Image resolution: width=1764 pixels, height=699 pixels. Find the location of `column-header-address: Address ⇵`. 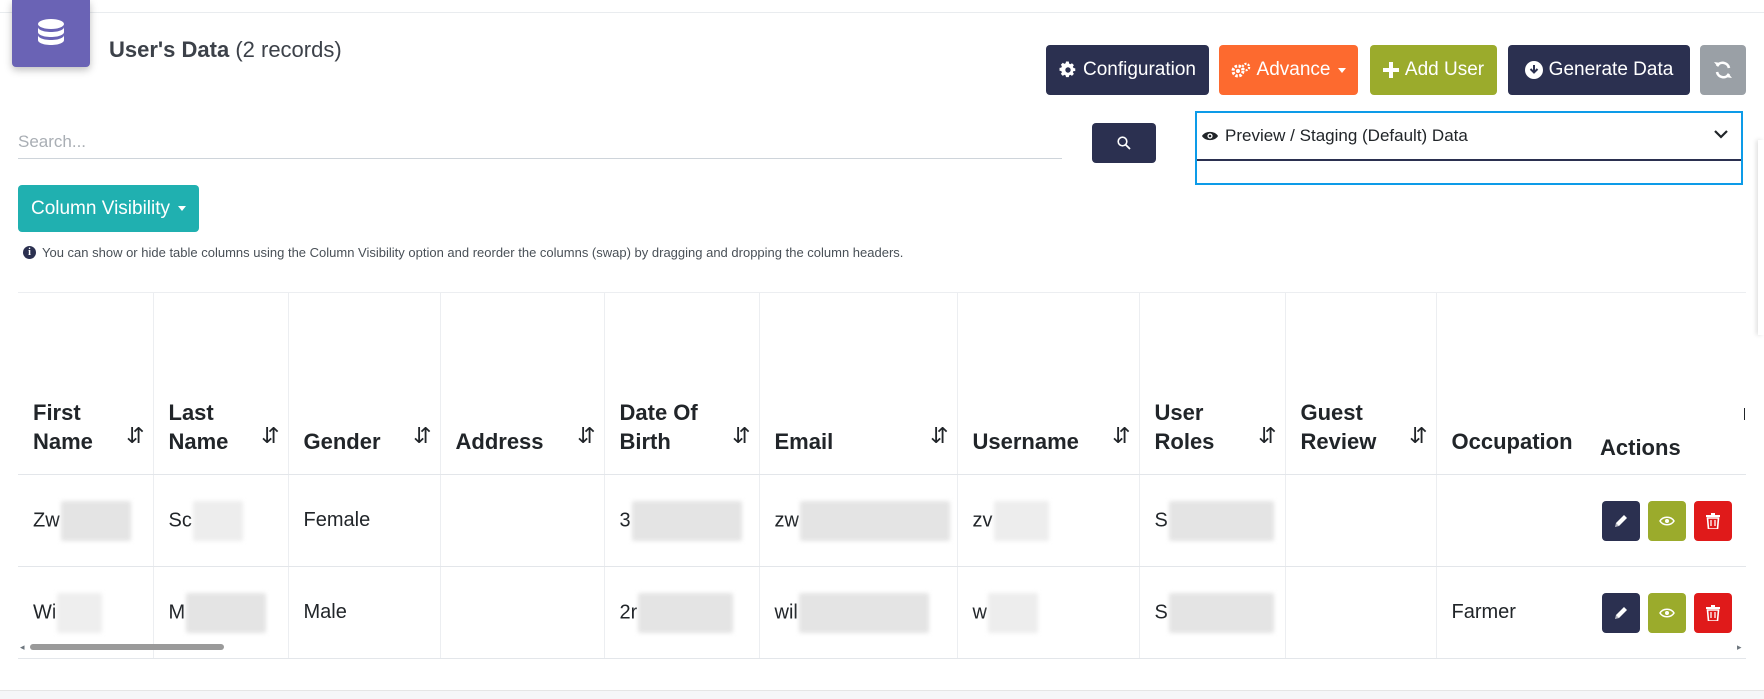

column-header-address: Address ⇵ is located at coordinates (522, 383).